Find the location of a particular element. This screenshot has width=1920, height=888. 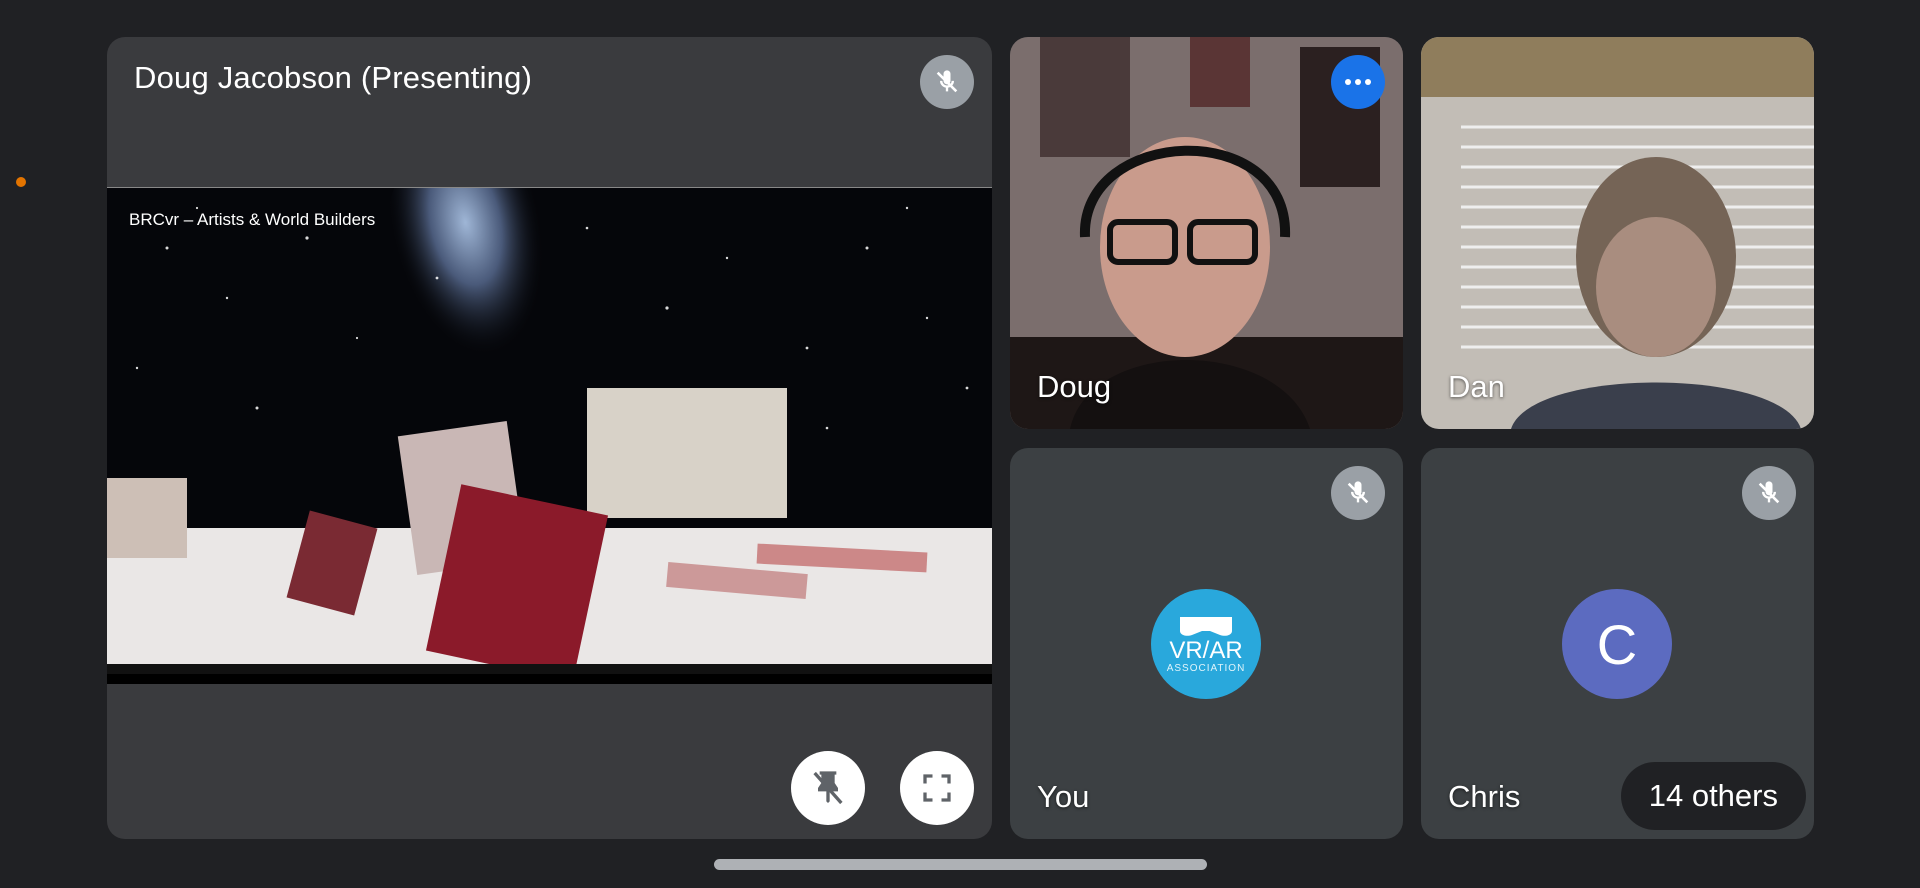

participant-name: Dan is located at coordinates (1476, 386).